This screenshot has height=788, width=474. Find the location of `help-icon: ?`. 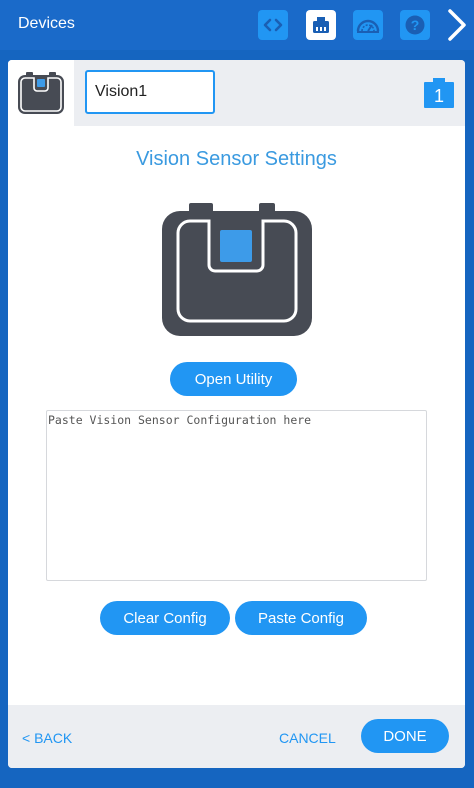

help-icon: ? is located at coordinates (415, 25).